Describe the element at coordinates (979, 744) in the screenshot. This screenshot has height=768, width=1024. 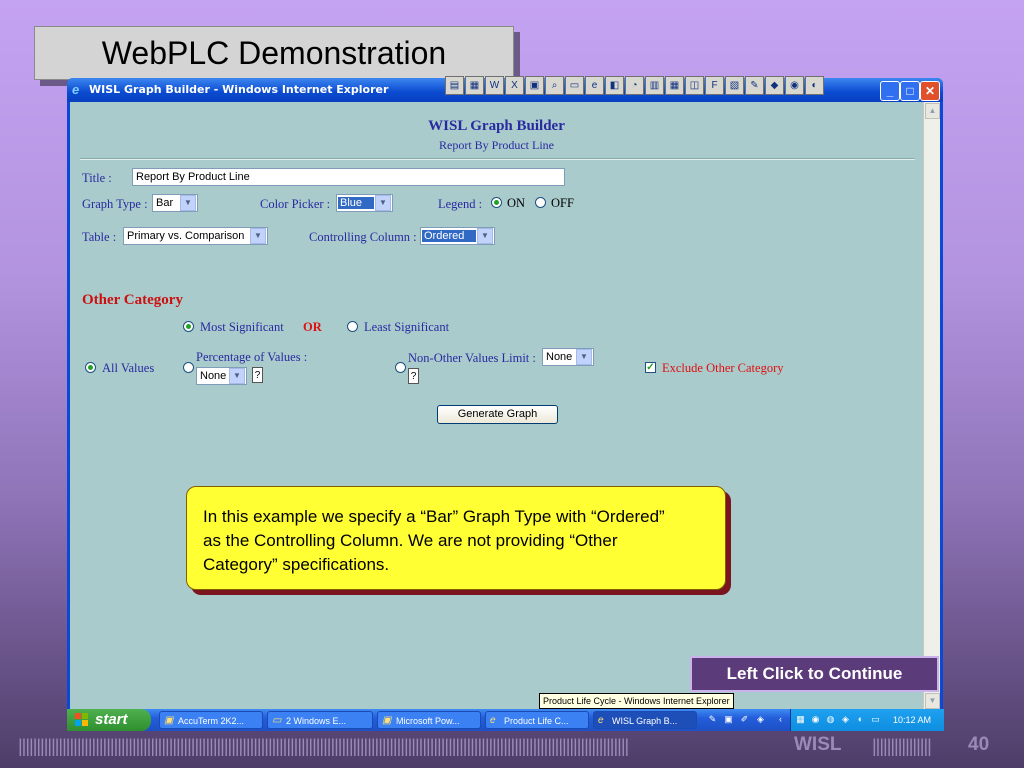
I see `slide-page-number: 40` at that location.